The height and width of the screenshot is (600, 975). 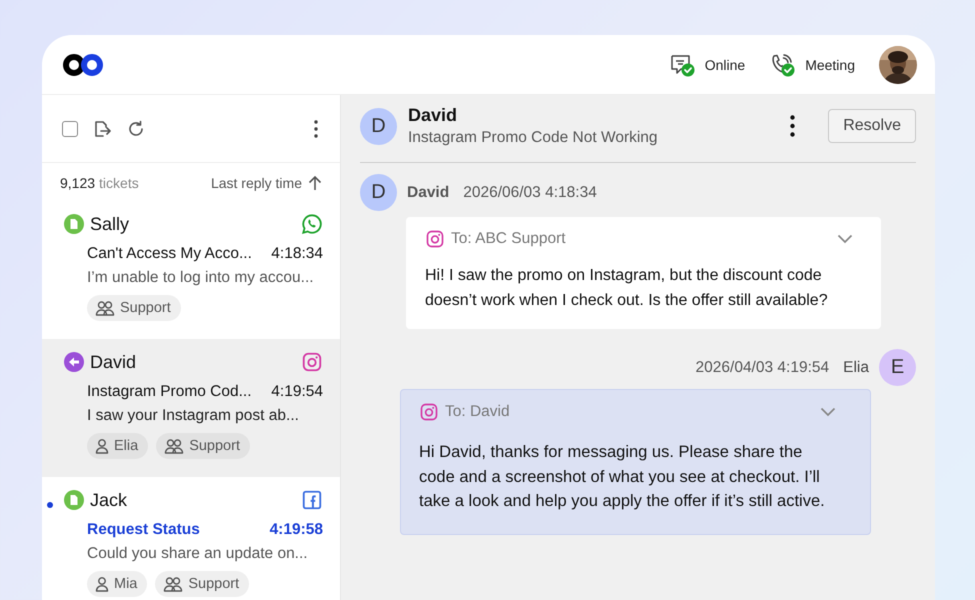 What do you see at coordinates (78, 183) in the screenshot?
I see `ticket-count: 9,123` at bounding box center [78, 183].